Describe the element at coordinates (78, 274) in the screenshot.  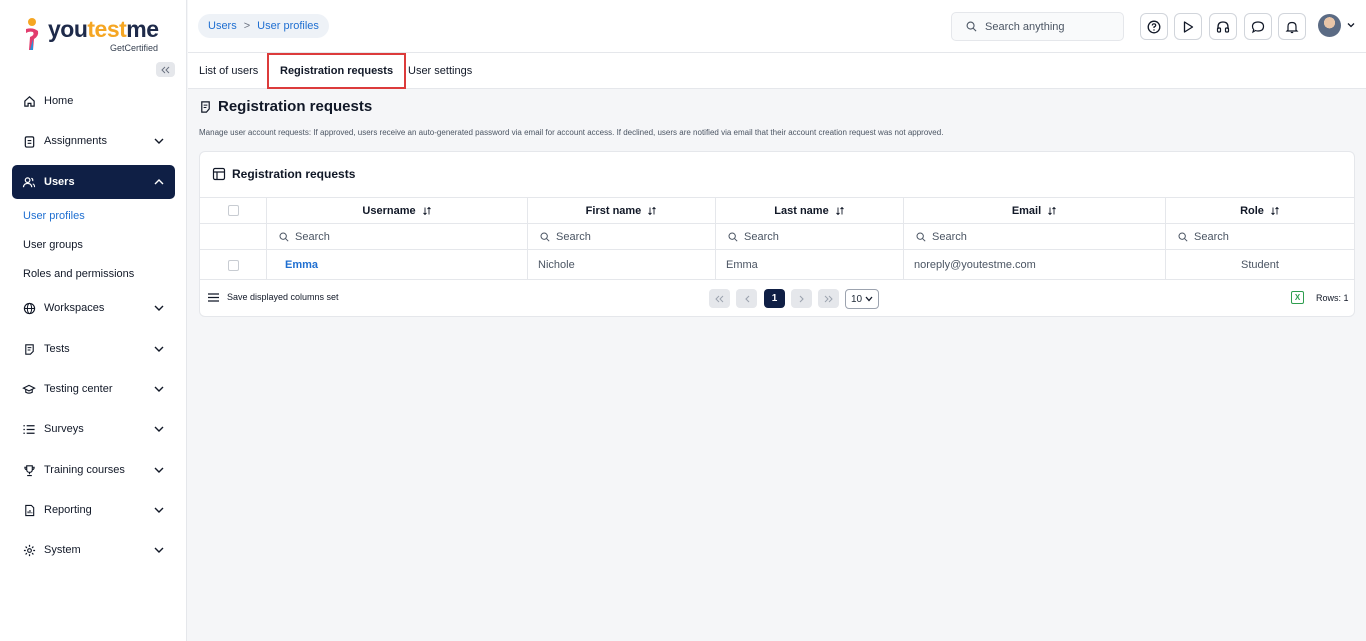
I see `sidebar-subitem-roles-permissions: Roles and permissions` at that location.